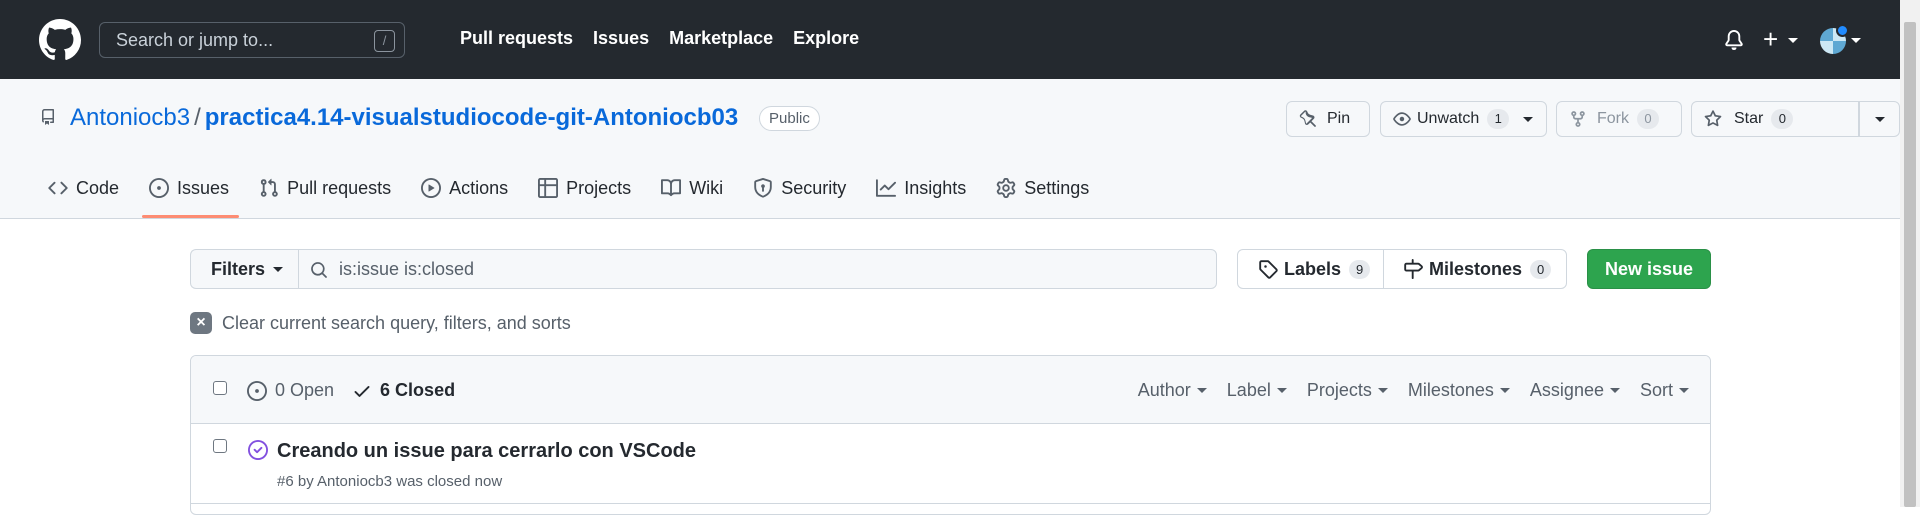 The height and width of the screenshot is (515, 1920). I want to click on create-new-chevron-down-icon, so click(1793, 40).